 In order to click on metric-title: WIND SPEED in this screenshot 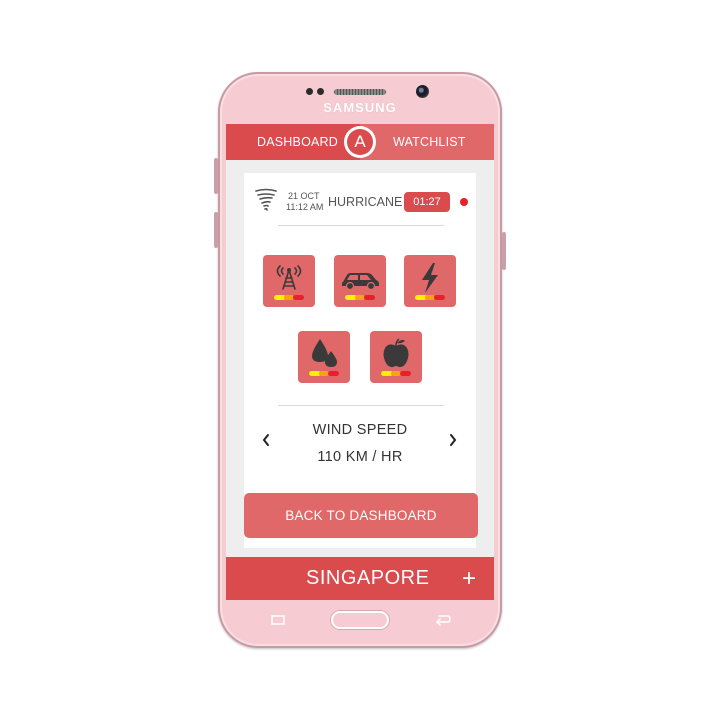, I will do `click(360, 430)`.